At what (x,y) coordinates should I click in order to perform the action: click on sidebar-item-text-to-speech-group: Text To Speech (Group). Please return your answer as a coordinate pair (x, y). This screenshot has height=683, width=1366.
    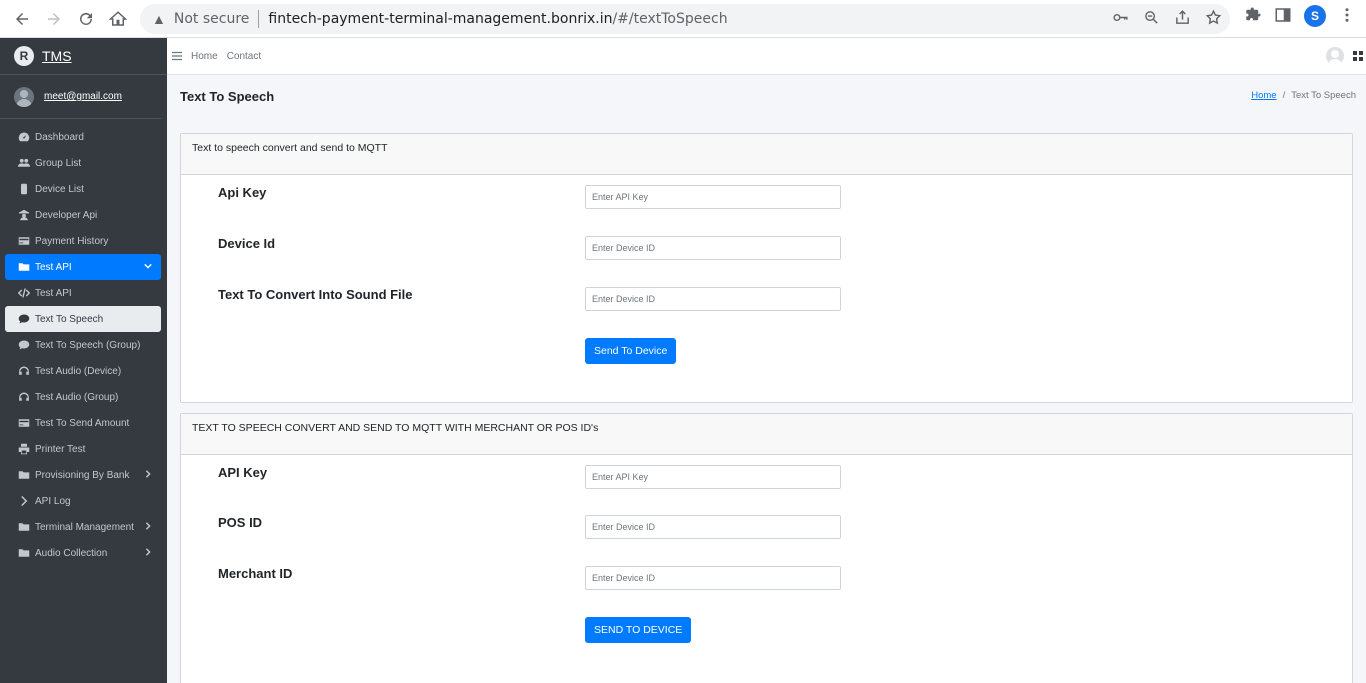
    Looking at the image, I should click on (83, 345).